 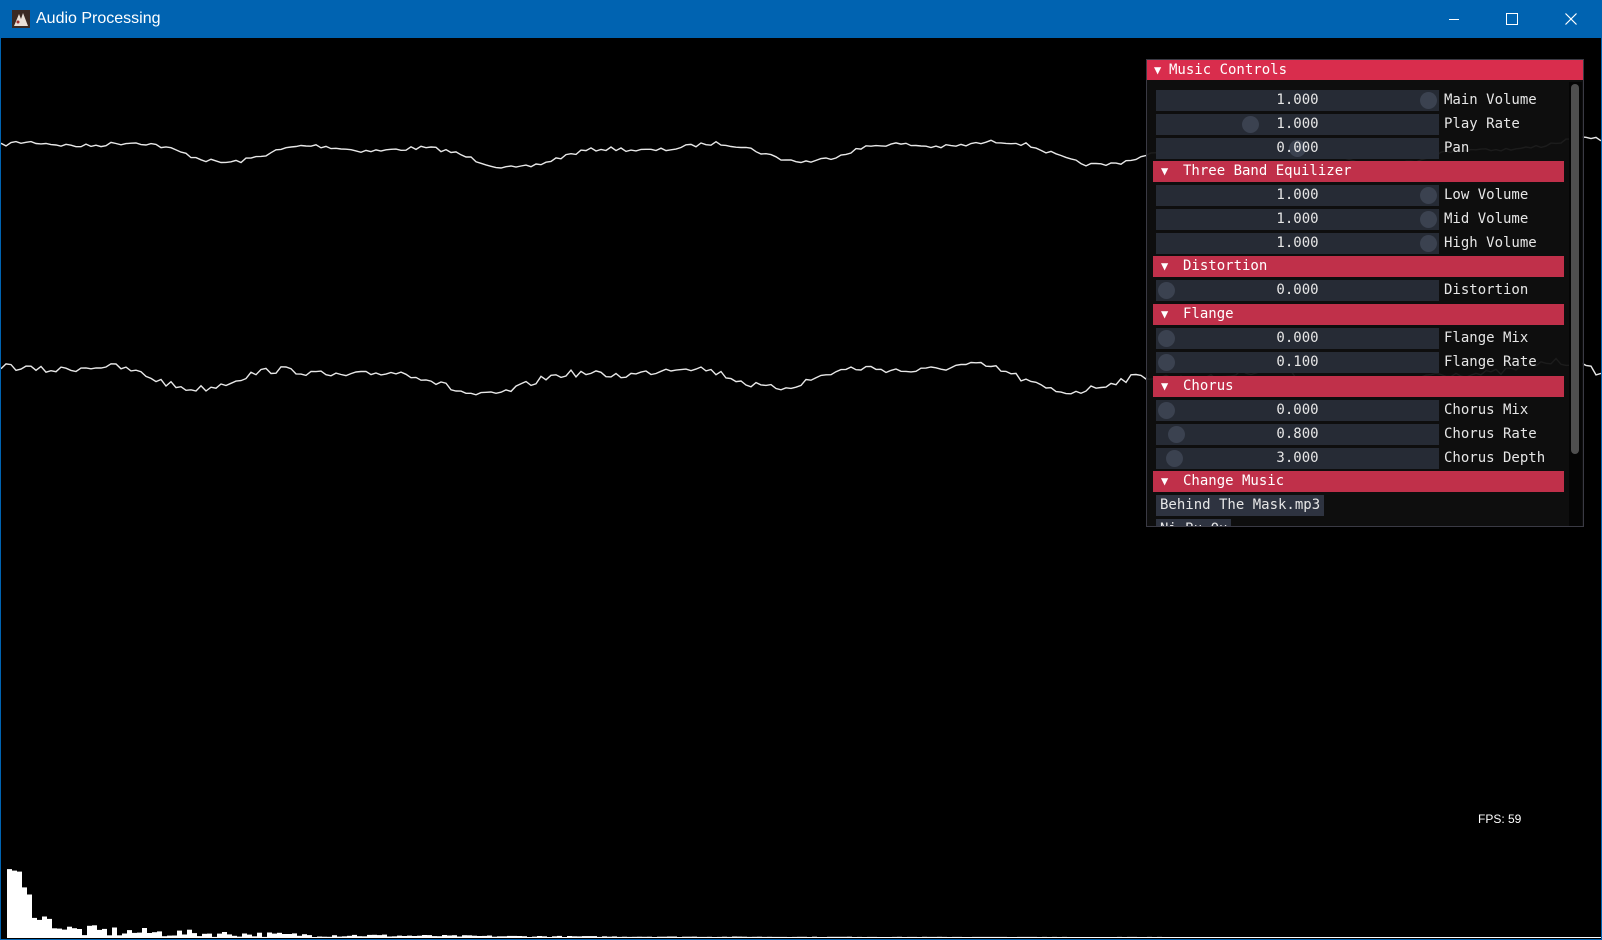 I want to click on flange-rate-label: Flange Rate, so click(x=1490, y=362).